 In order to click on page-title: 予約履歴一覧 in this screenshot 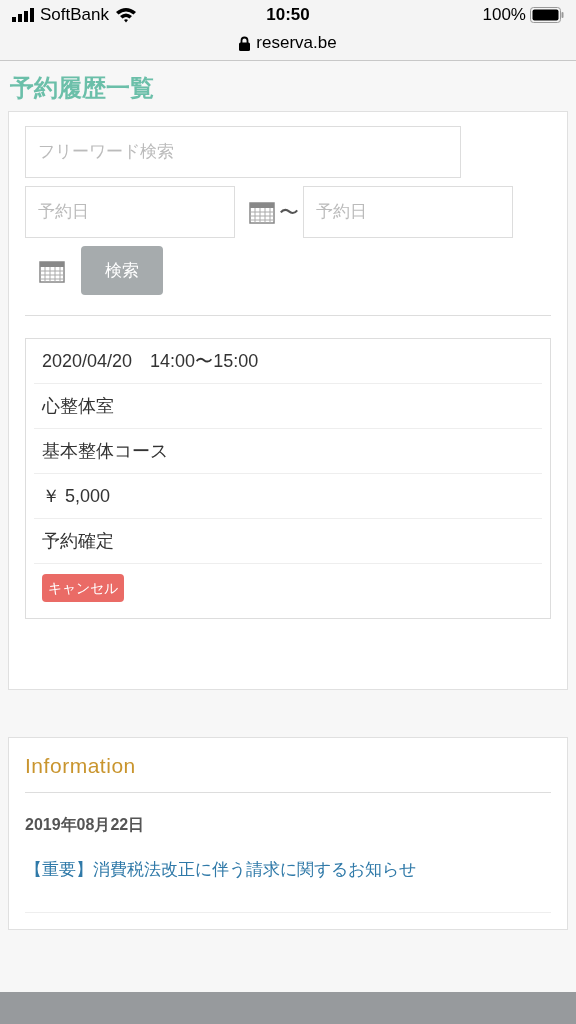, I will do `click(82, 88)`.